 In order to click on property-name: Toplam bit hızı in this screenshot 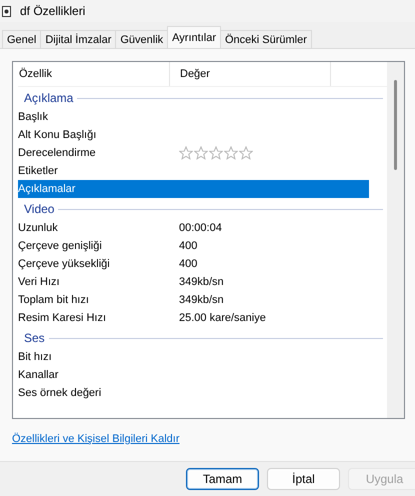, I will do `click(54, 300)`.